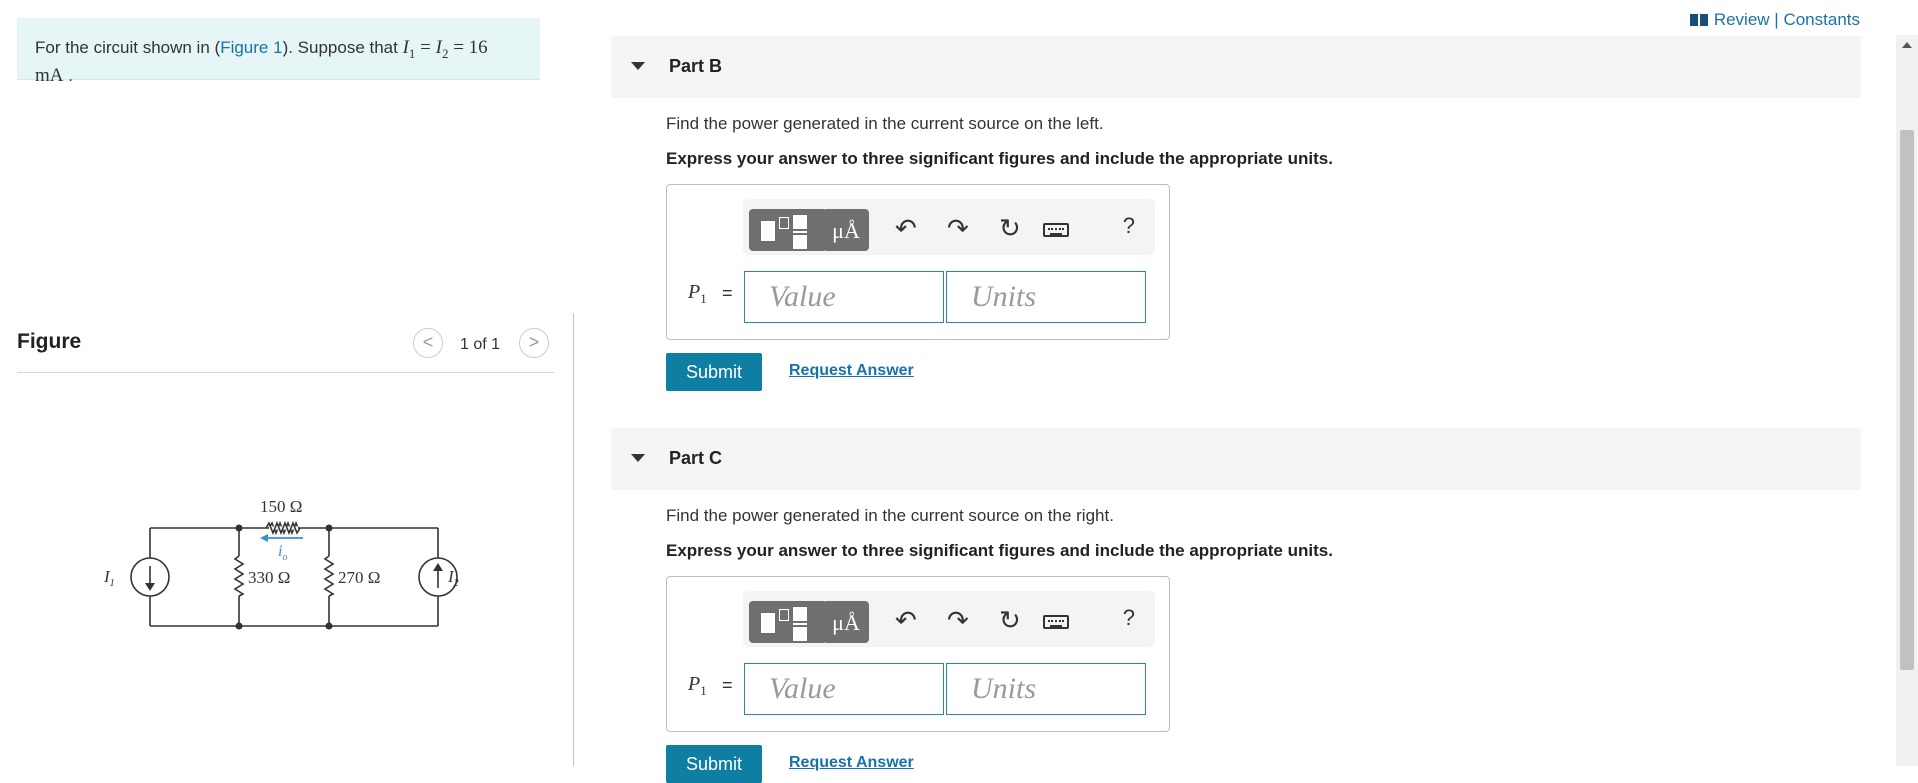 The height and width of the screenshot is (783, 1918). What do you see at coordinates (1907, 400) in the screenshot?
I see `scrollbar-thumb` at bounding box center [1907, 400].